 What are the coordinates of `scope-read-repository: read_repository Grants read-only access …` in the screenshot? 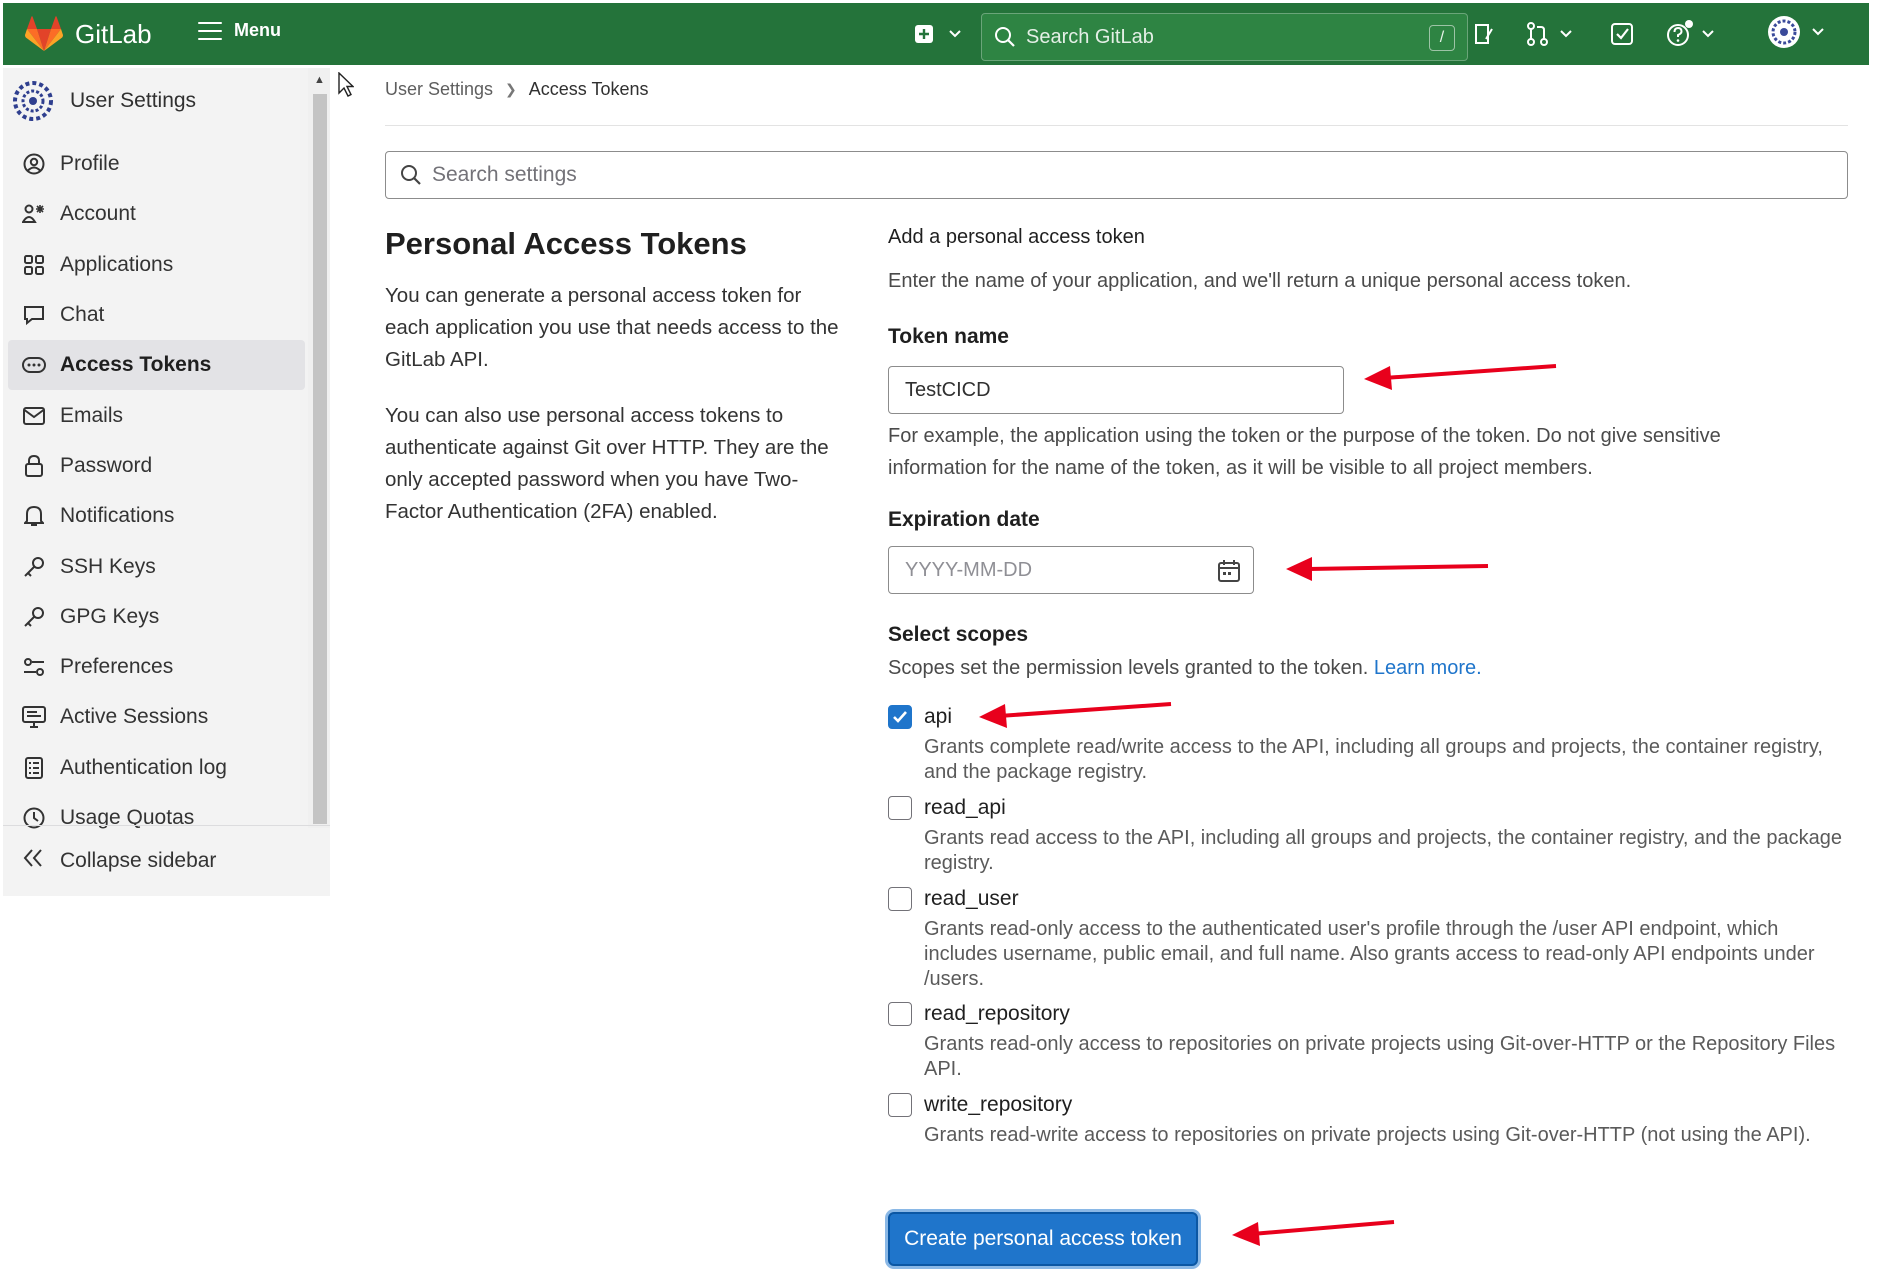 It's located at (1366, 1041).